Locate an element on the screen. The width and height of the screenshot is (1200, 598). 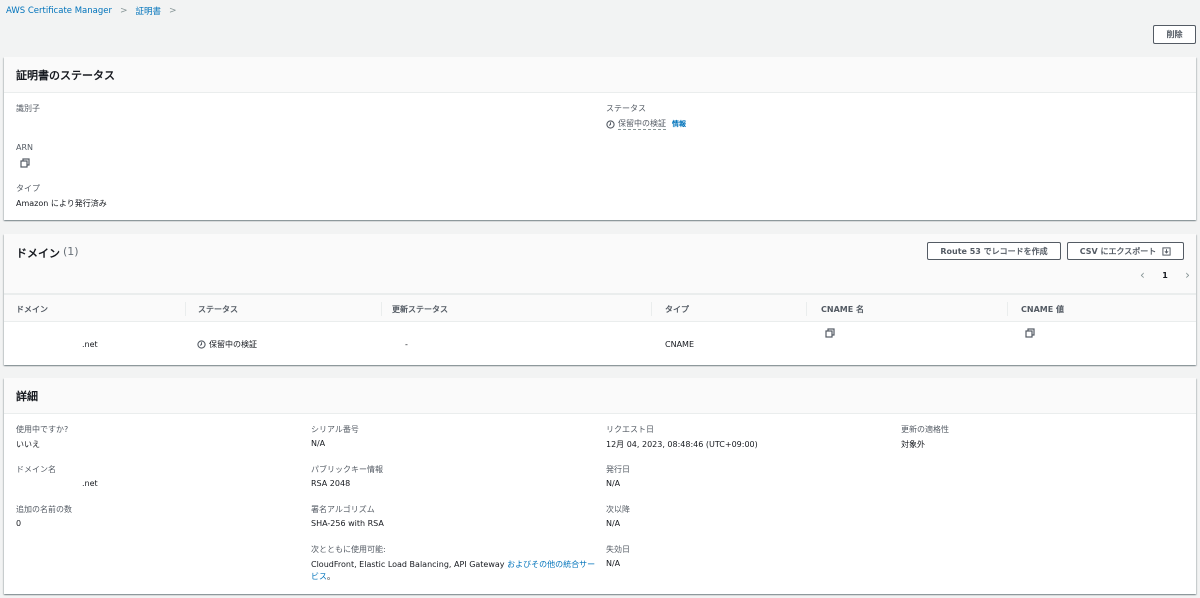
type-value: Amazon により発行済み is located at coordinates (61, 203).